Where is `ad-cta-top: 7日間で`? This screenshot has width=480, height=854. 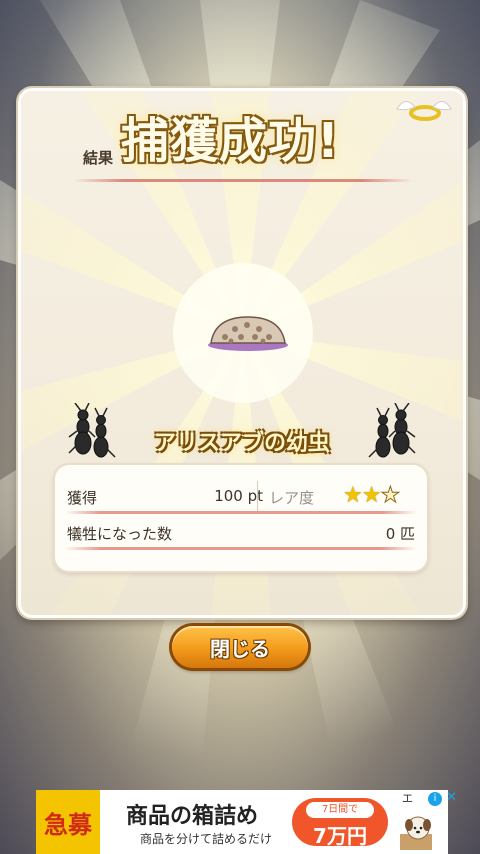 ad-cta-top: 7日間で is located at coordinates (340, 810).